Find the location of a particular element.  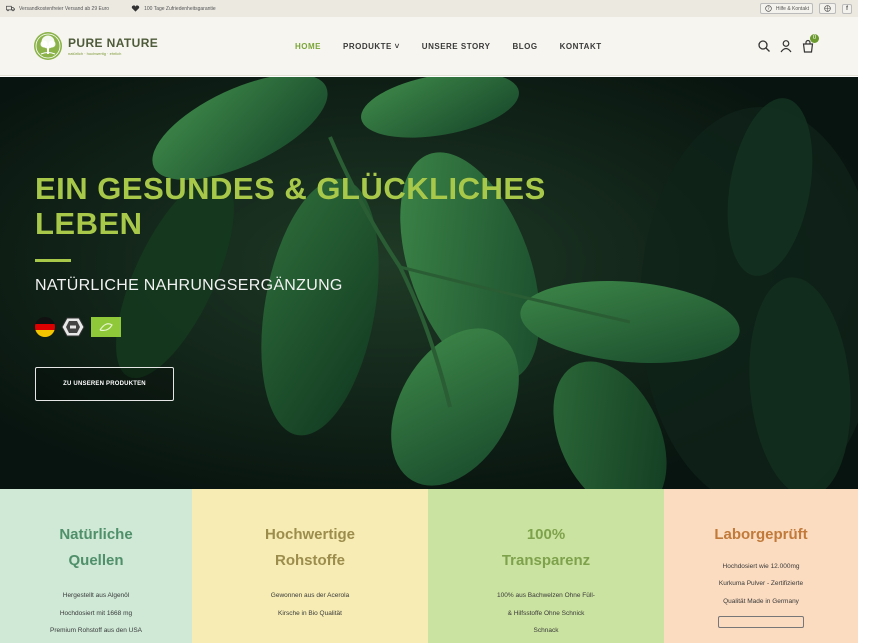

feature-text: Hergestellt aus Algenöl is located at coordinates (96, 595).